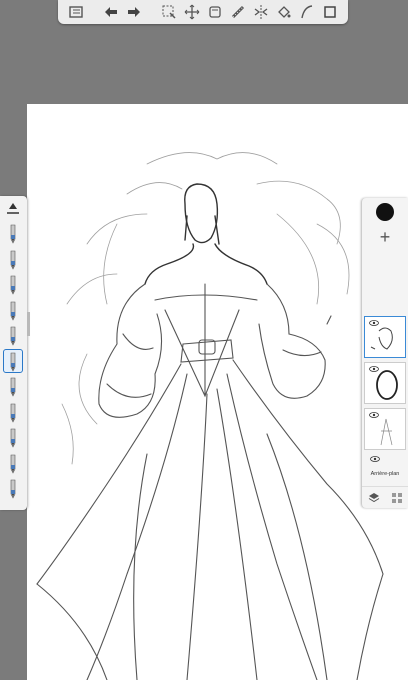  What do you see at coordinates (330, 12) in the screenshot?
I see `fullscreen-icon` at bounding box center [330, 12].